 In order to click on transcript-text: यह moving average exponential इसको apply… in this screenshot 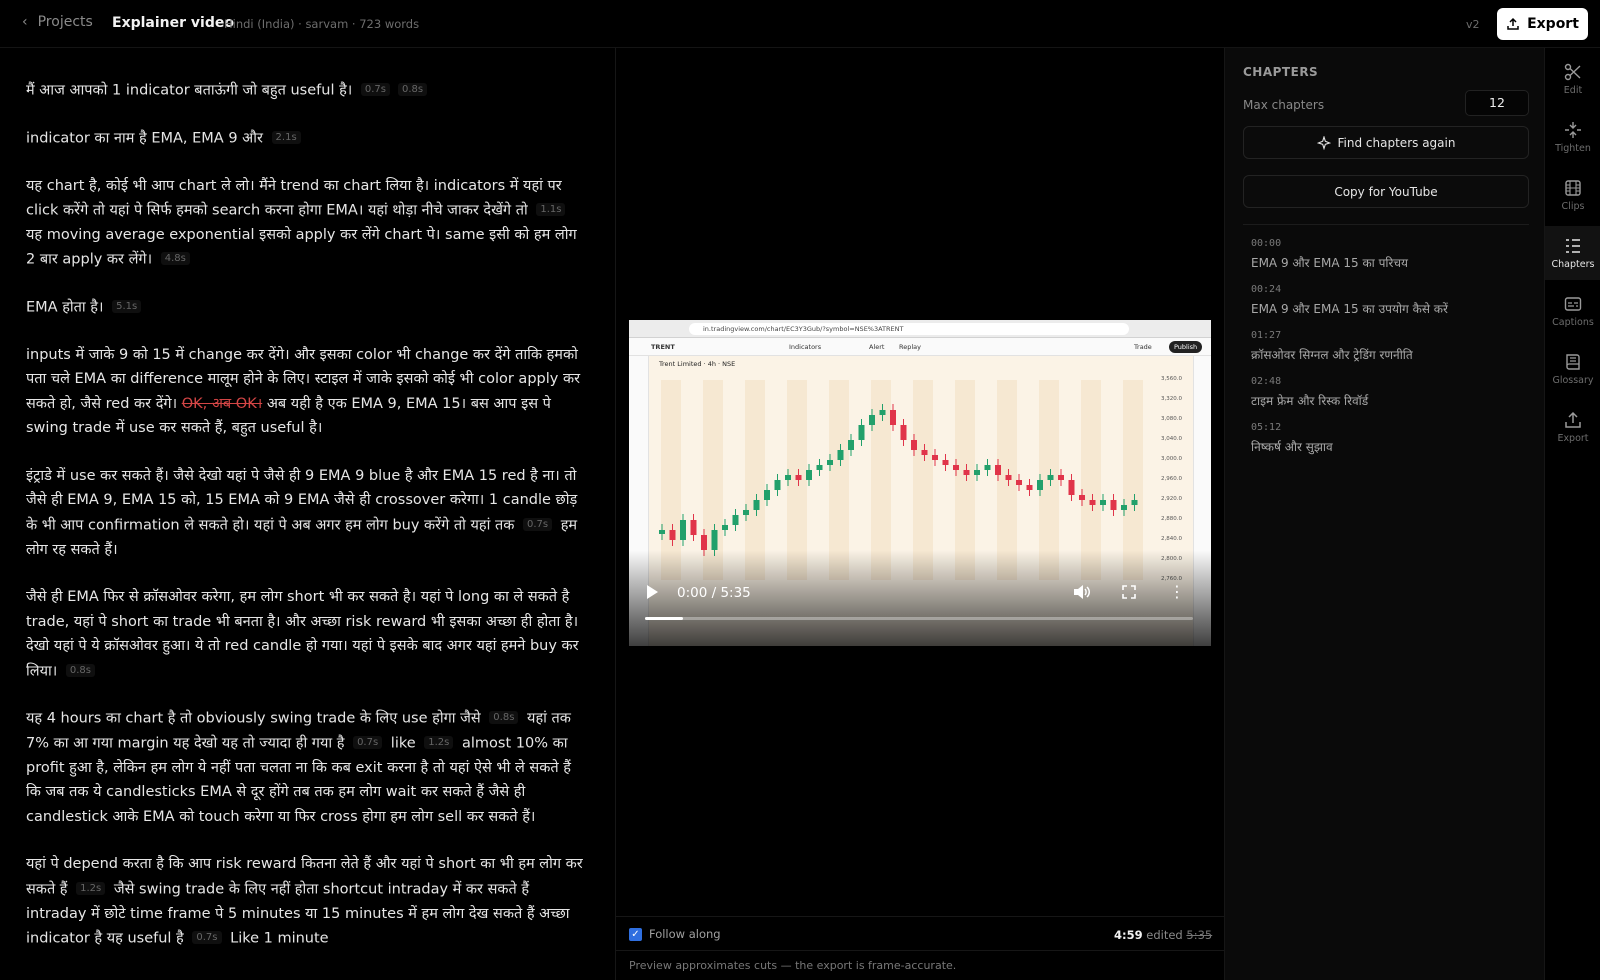, I will do `click(301, 247)`.